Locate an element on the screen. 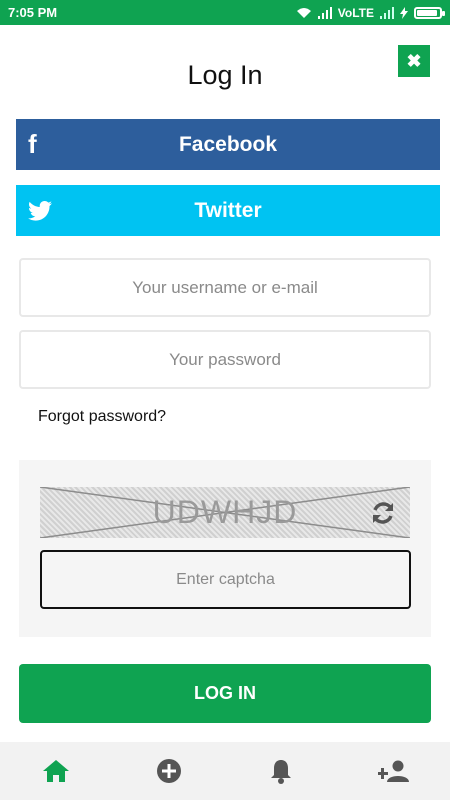  add-circle-icon is located at coordinates (168, 771).